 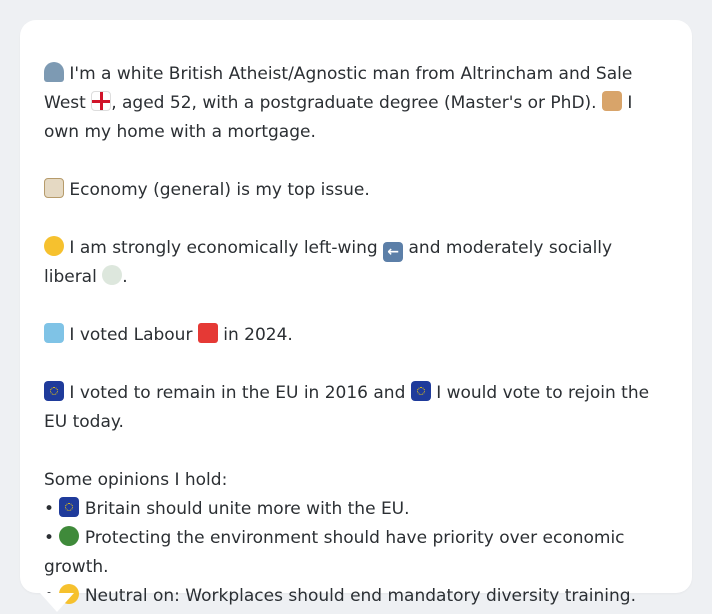 I want to click on eu-remain-text: I voted to remain in the EU in 2016 and, so click(x=237, y=393).